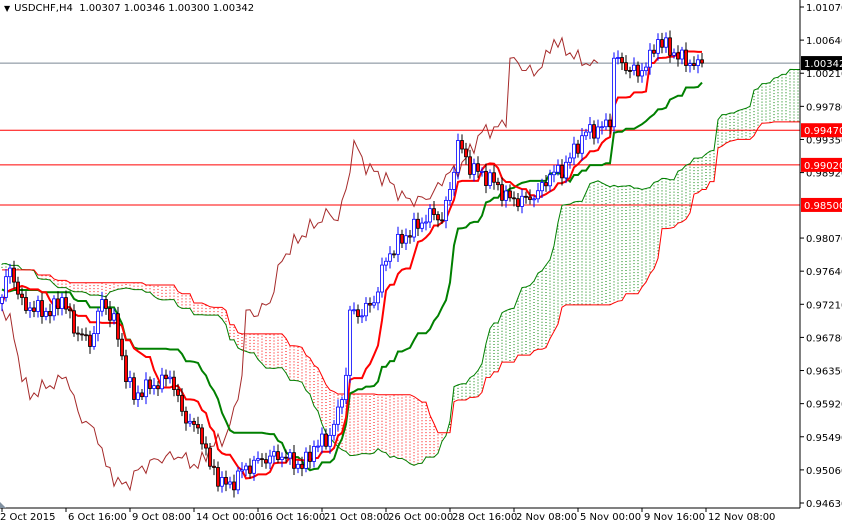 This screenshot has width=842, height=523. I want to click on time-tick-label: 28 Oct 16:00, so click(484, 517).